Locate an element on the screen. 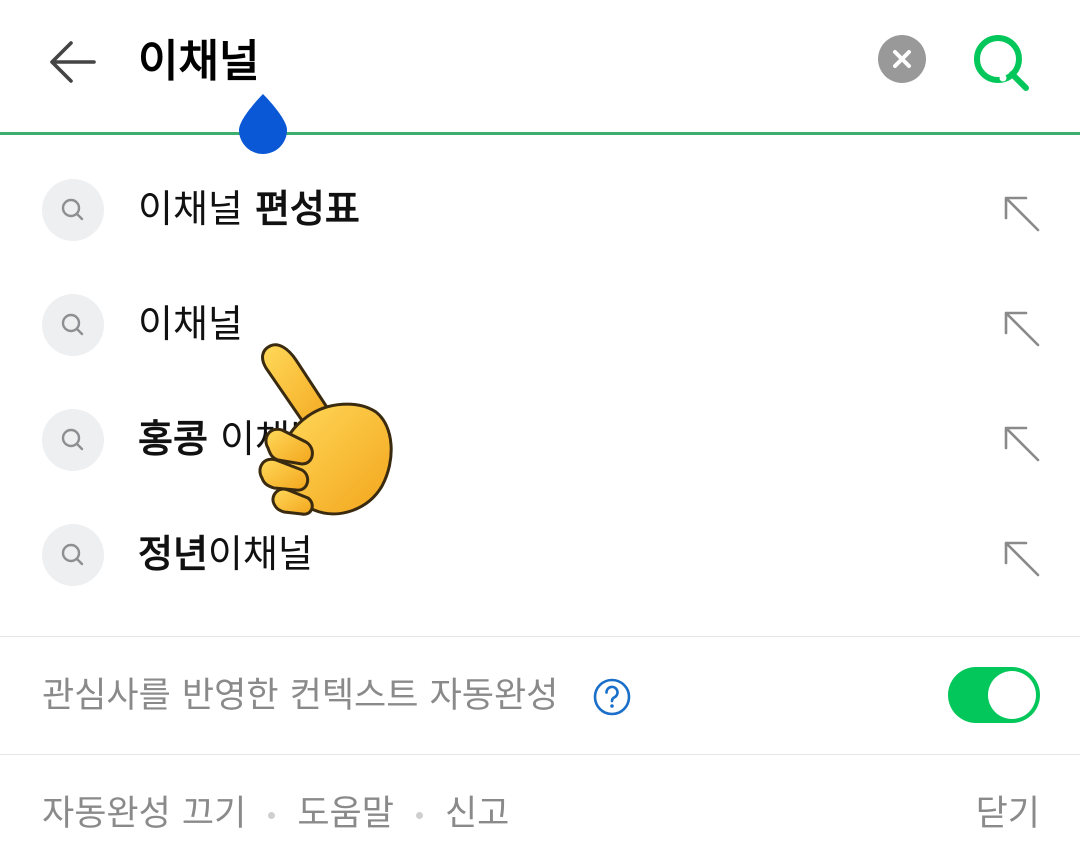 This screenshot has width=1080, height=859. report-link: 신고 is located at coordinates (477, 814).